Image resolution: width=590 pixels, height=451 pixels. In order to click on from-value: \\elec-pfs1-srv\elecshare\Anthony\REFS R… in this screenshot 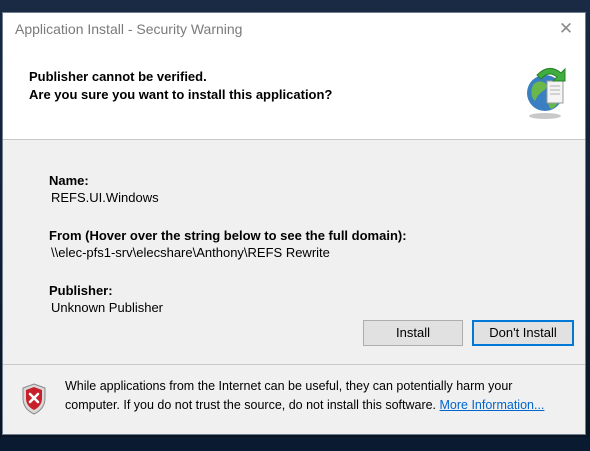, I will do `click(190, 252)`.